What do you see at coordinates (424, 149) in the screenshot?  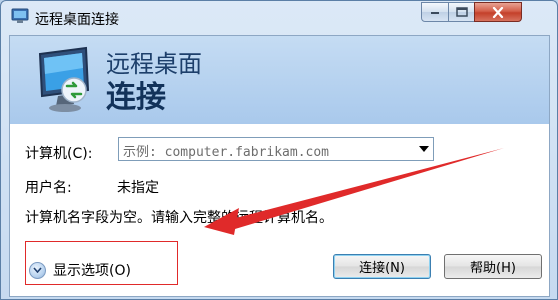 I see `dropdown-arrow-icon` at bounding box center [424, 149].